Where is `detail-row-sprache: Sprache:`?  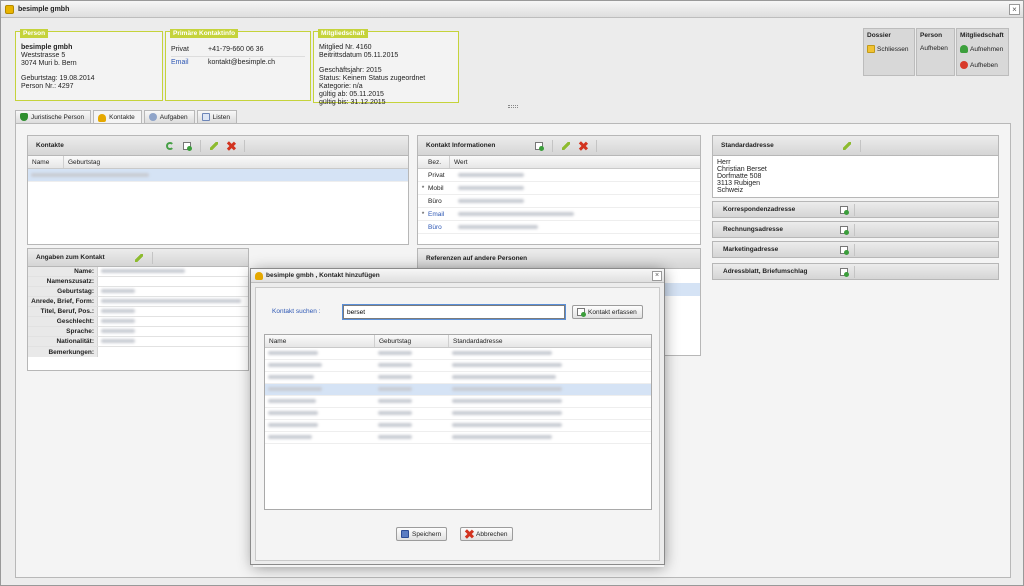
detail-row-sprache: Sprache: is located at coordinates (138, 332).